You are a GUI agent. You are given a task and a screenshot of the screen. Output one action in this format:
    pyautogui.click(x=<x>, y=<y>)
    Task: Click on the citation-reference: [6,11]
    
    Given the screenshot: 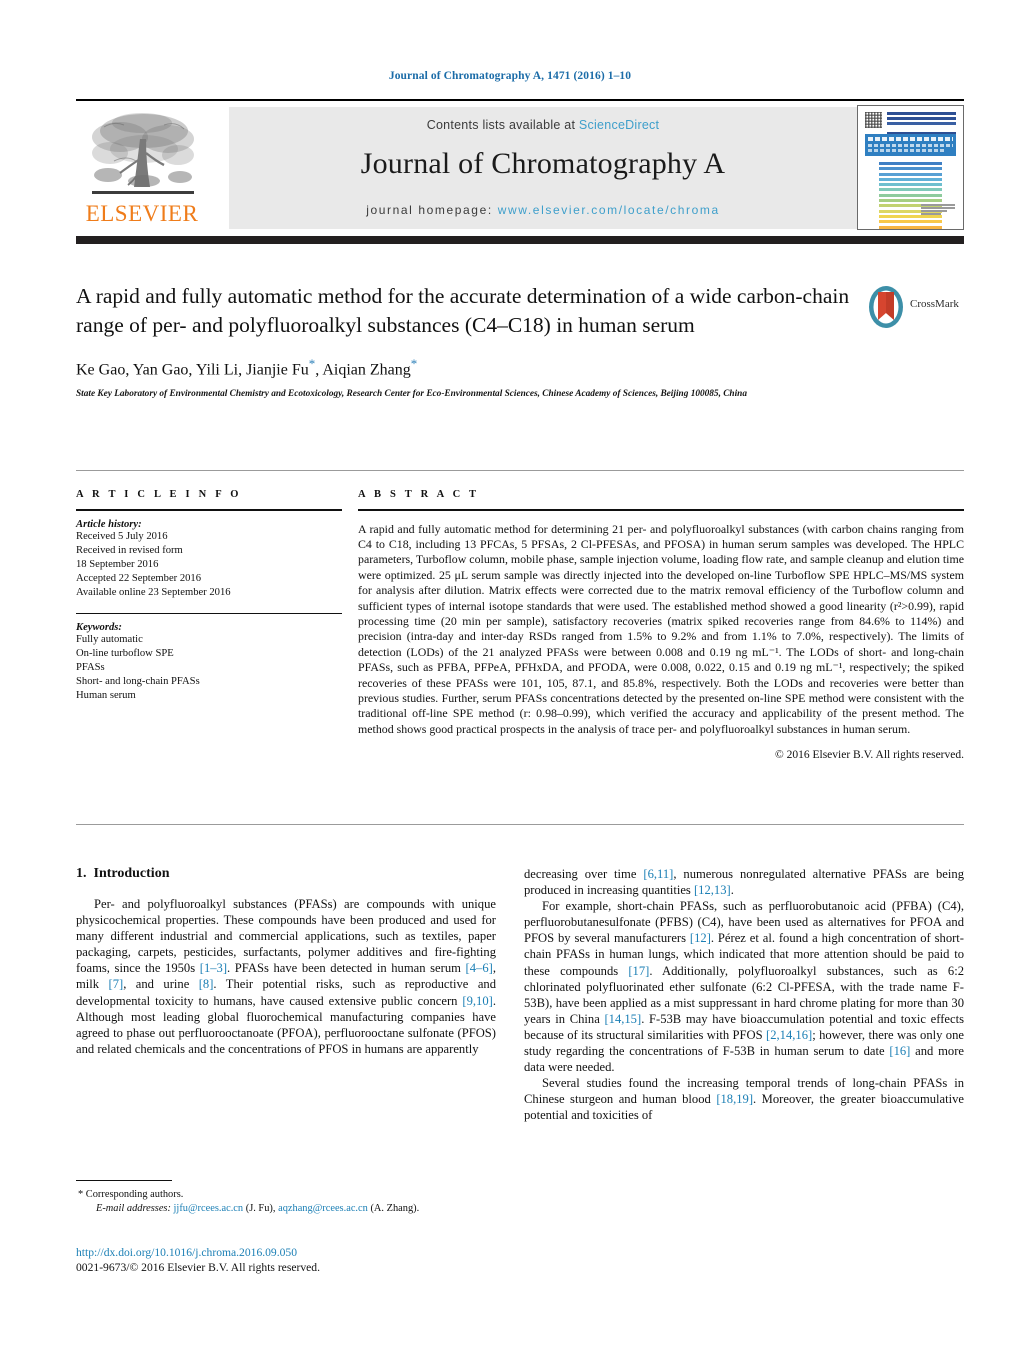 What is the action you would take?
    pyautogui.click(x=658, y=874)
    